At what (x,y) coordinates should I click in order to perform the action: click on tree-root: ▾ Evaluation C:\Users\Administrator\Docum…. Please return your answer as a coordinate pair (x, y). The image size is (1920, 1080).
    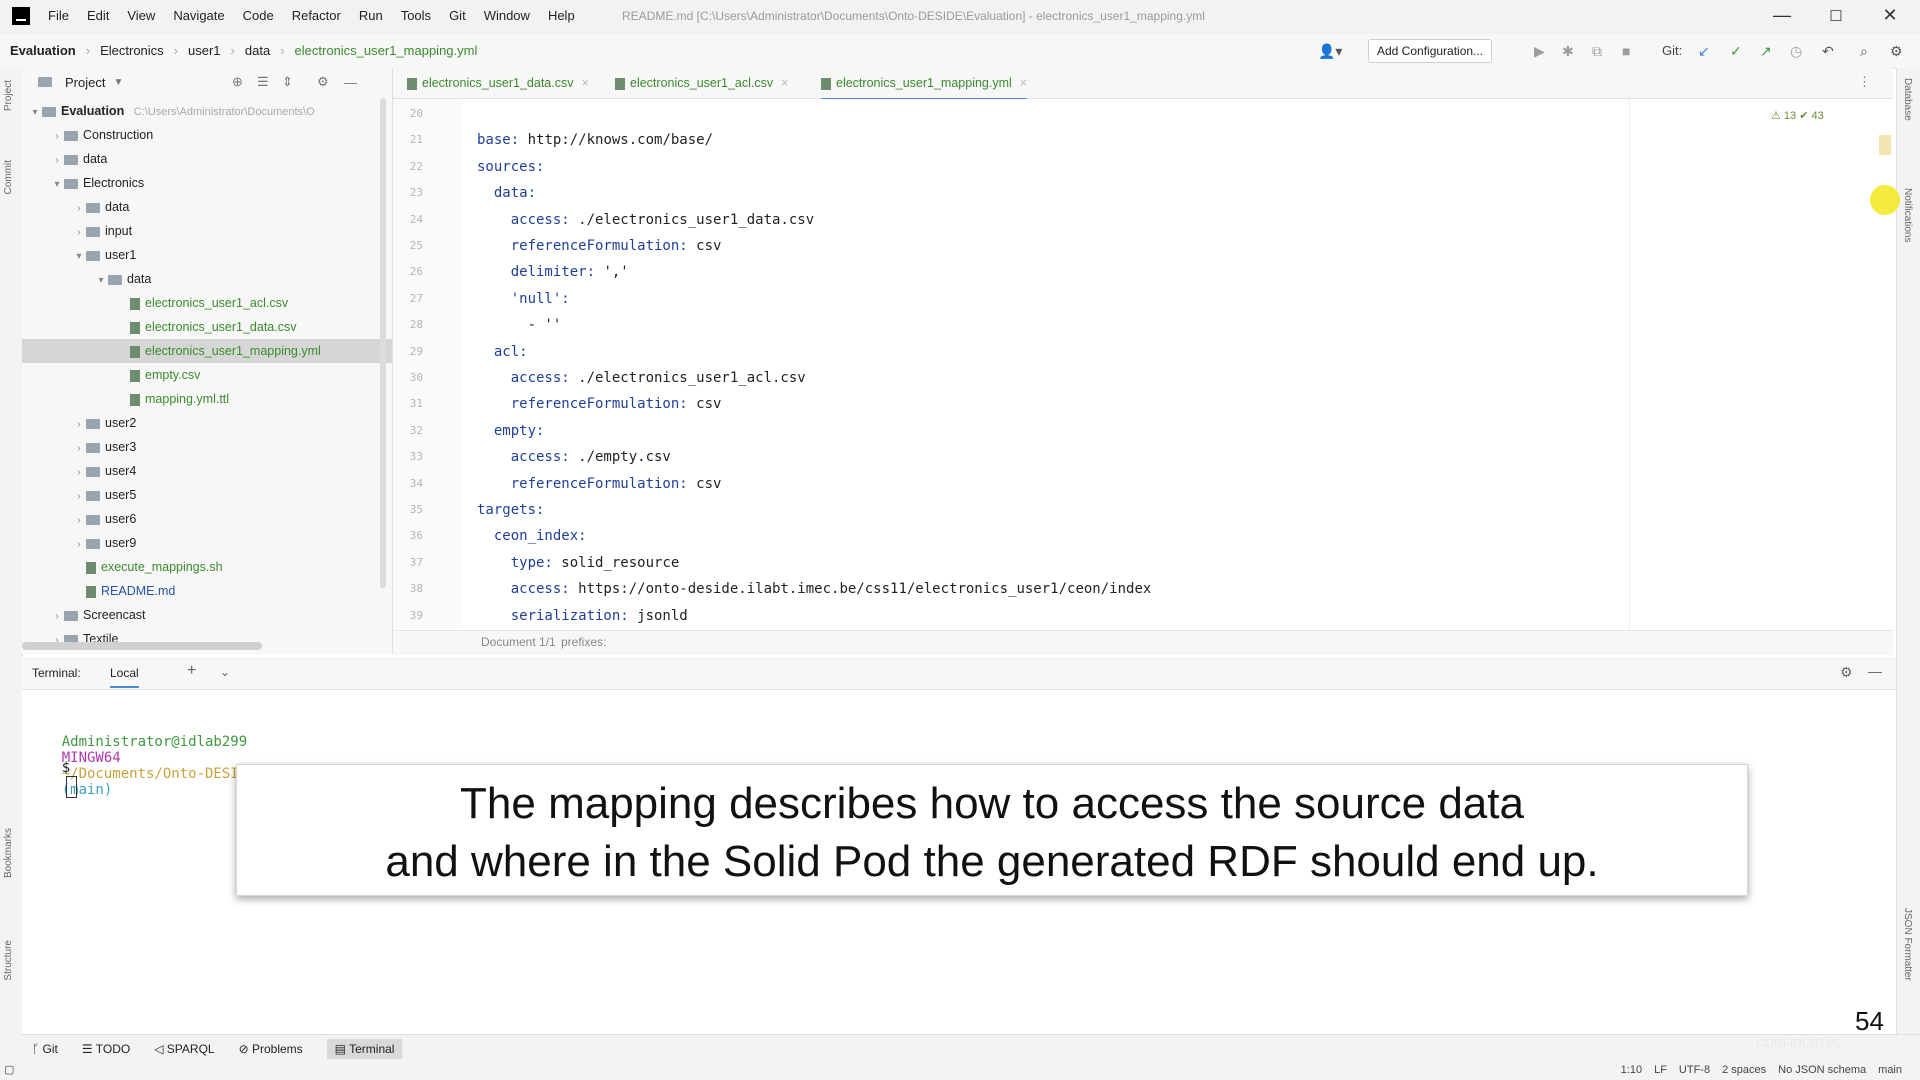
    Looking at the image, I should click on (207, 111).